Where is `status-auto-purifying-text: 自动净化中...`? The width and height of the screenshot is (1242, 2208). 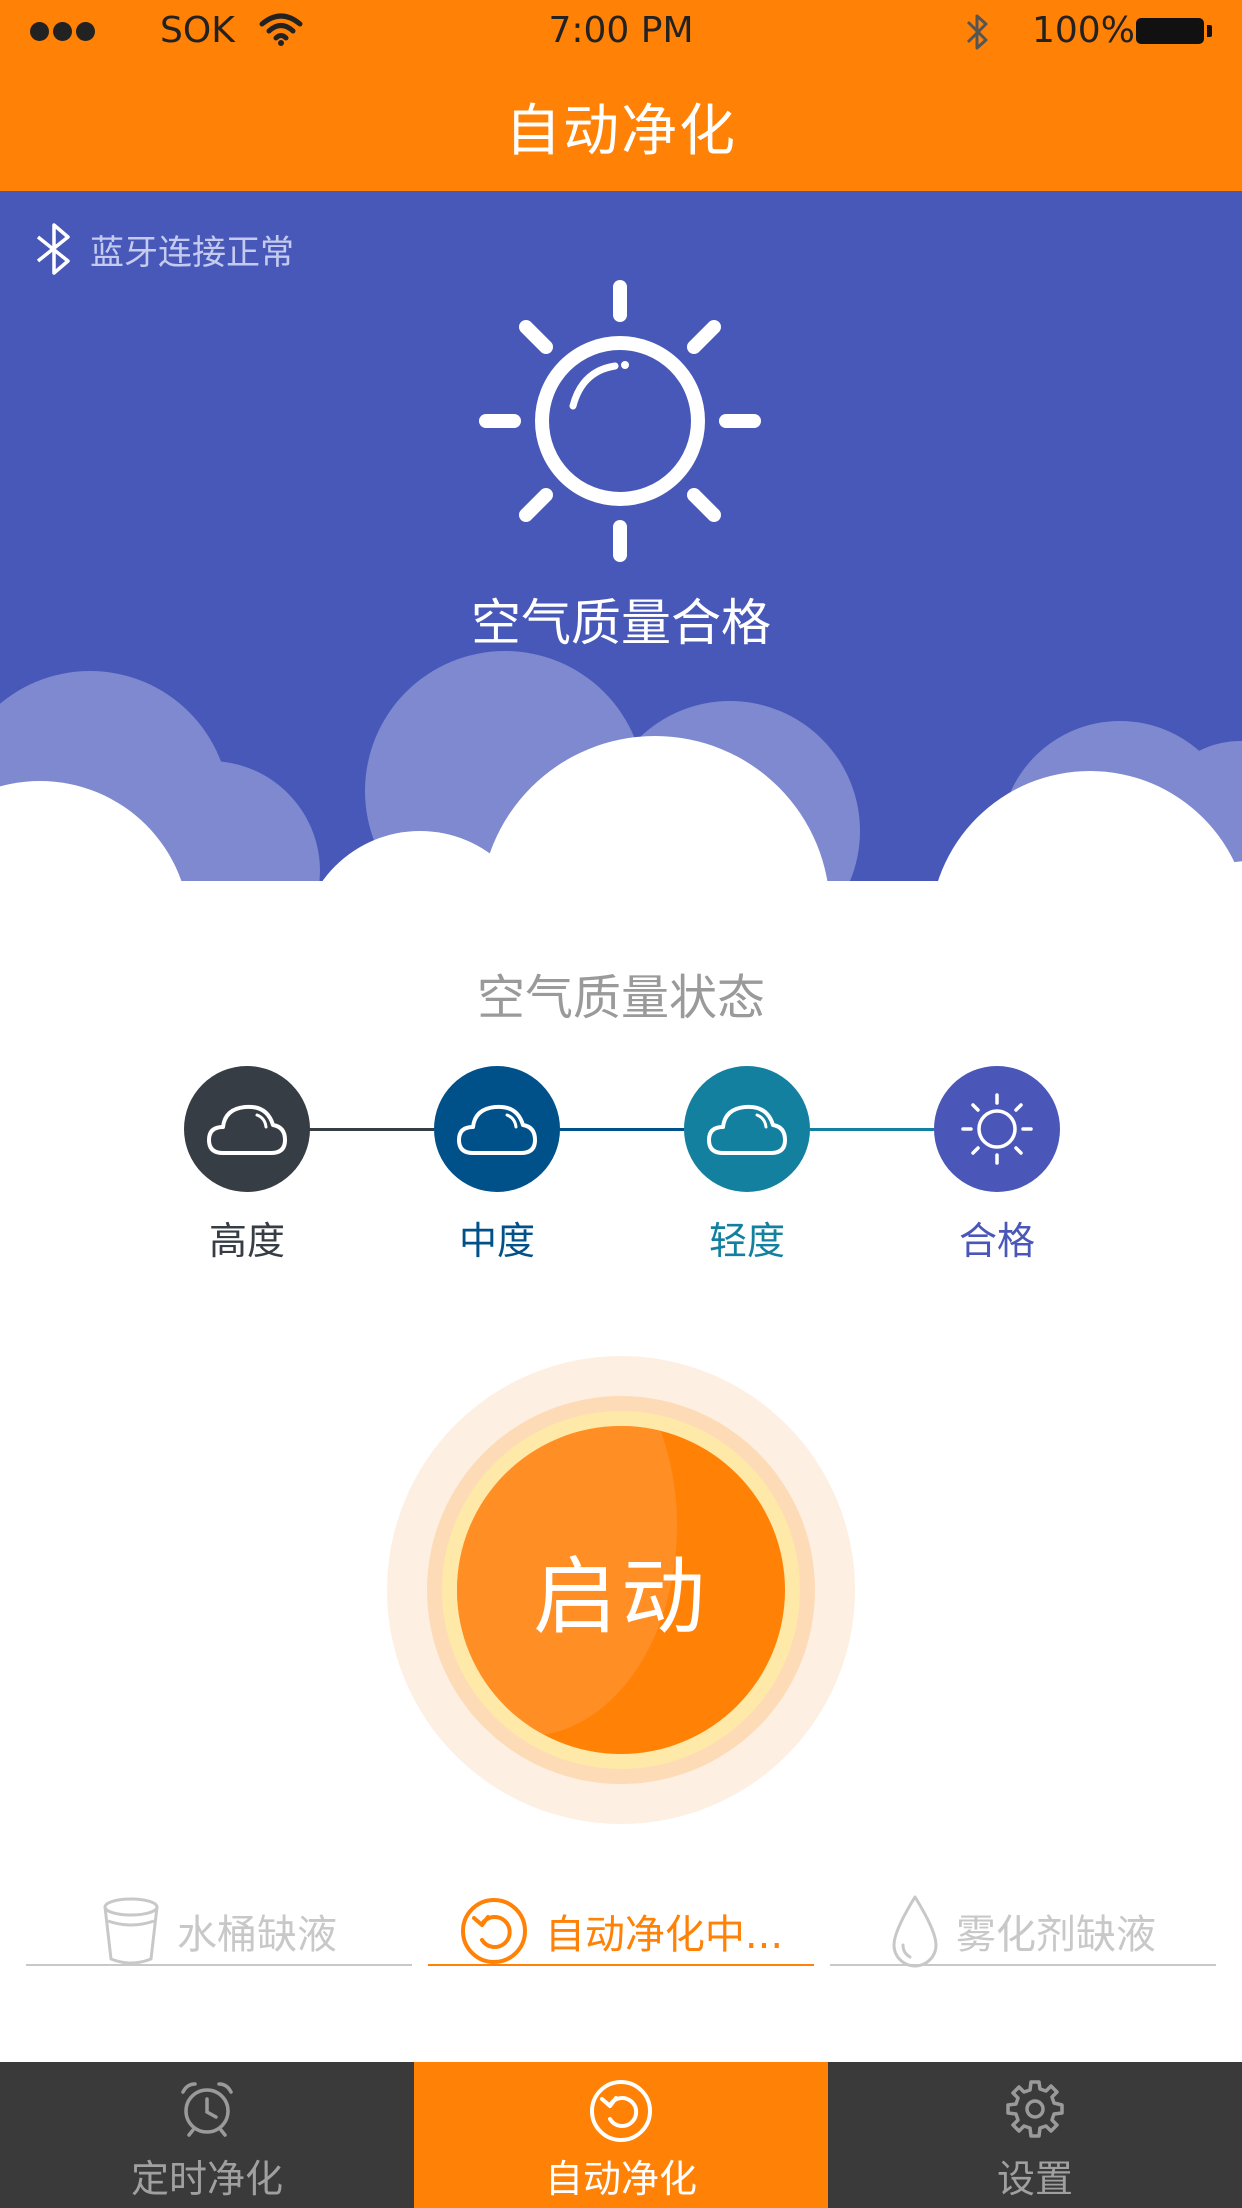 status-auto-purifying-text: 自动净化中... is located at coordinates (664, 1935).